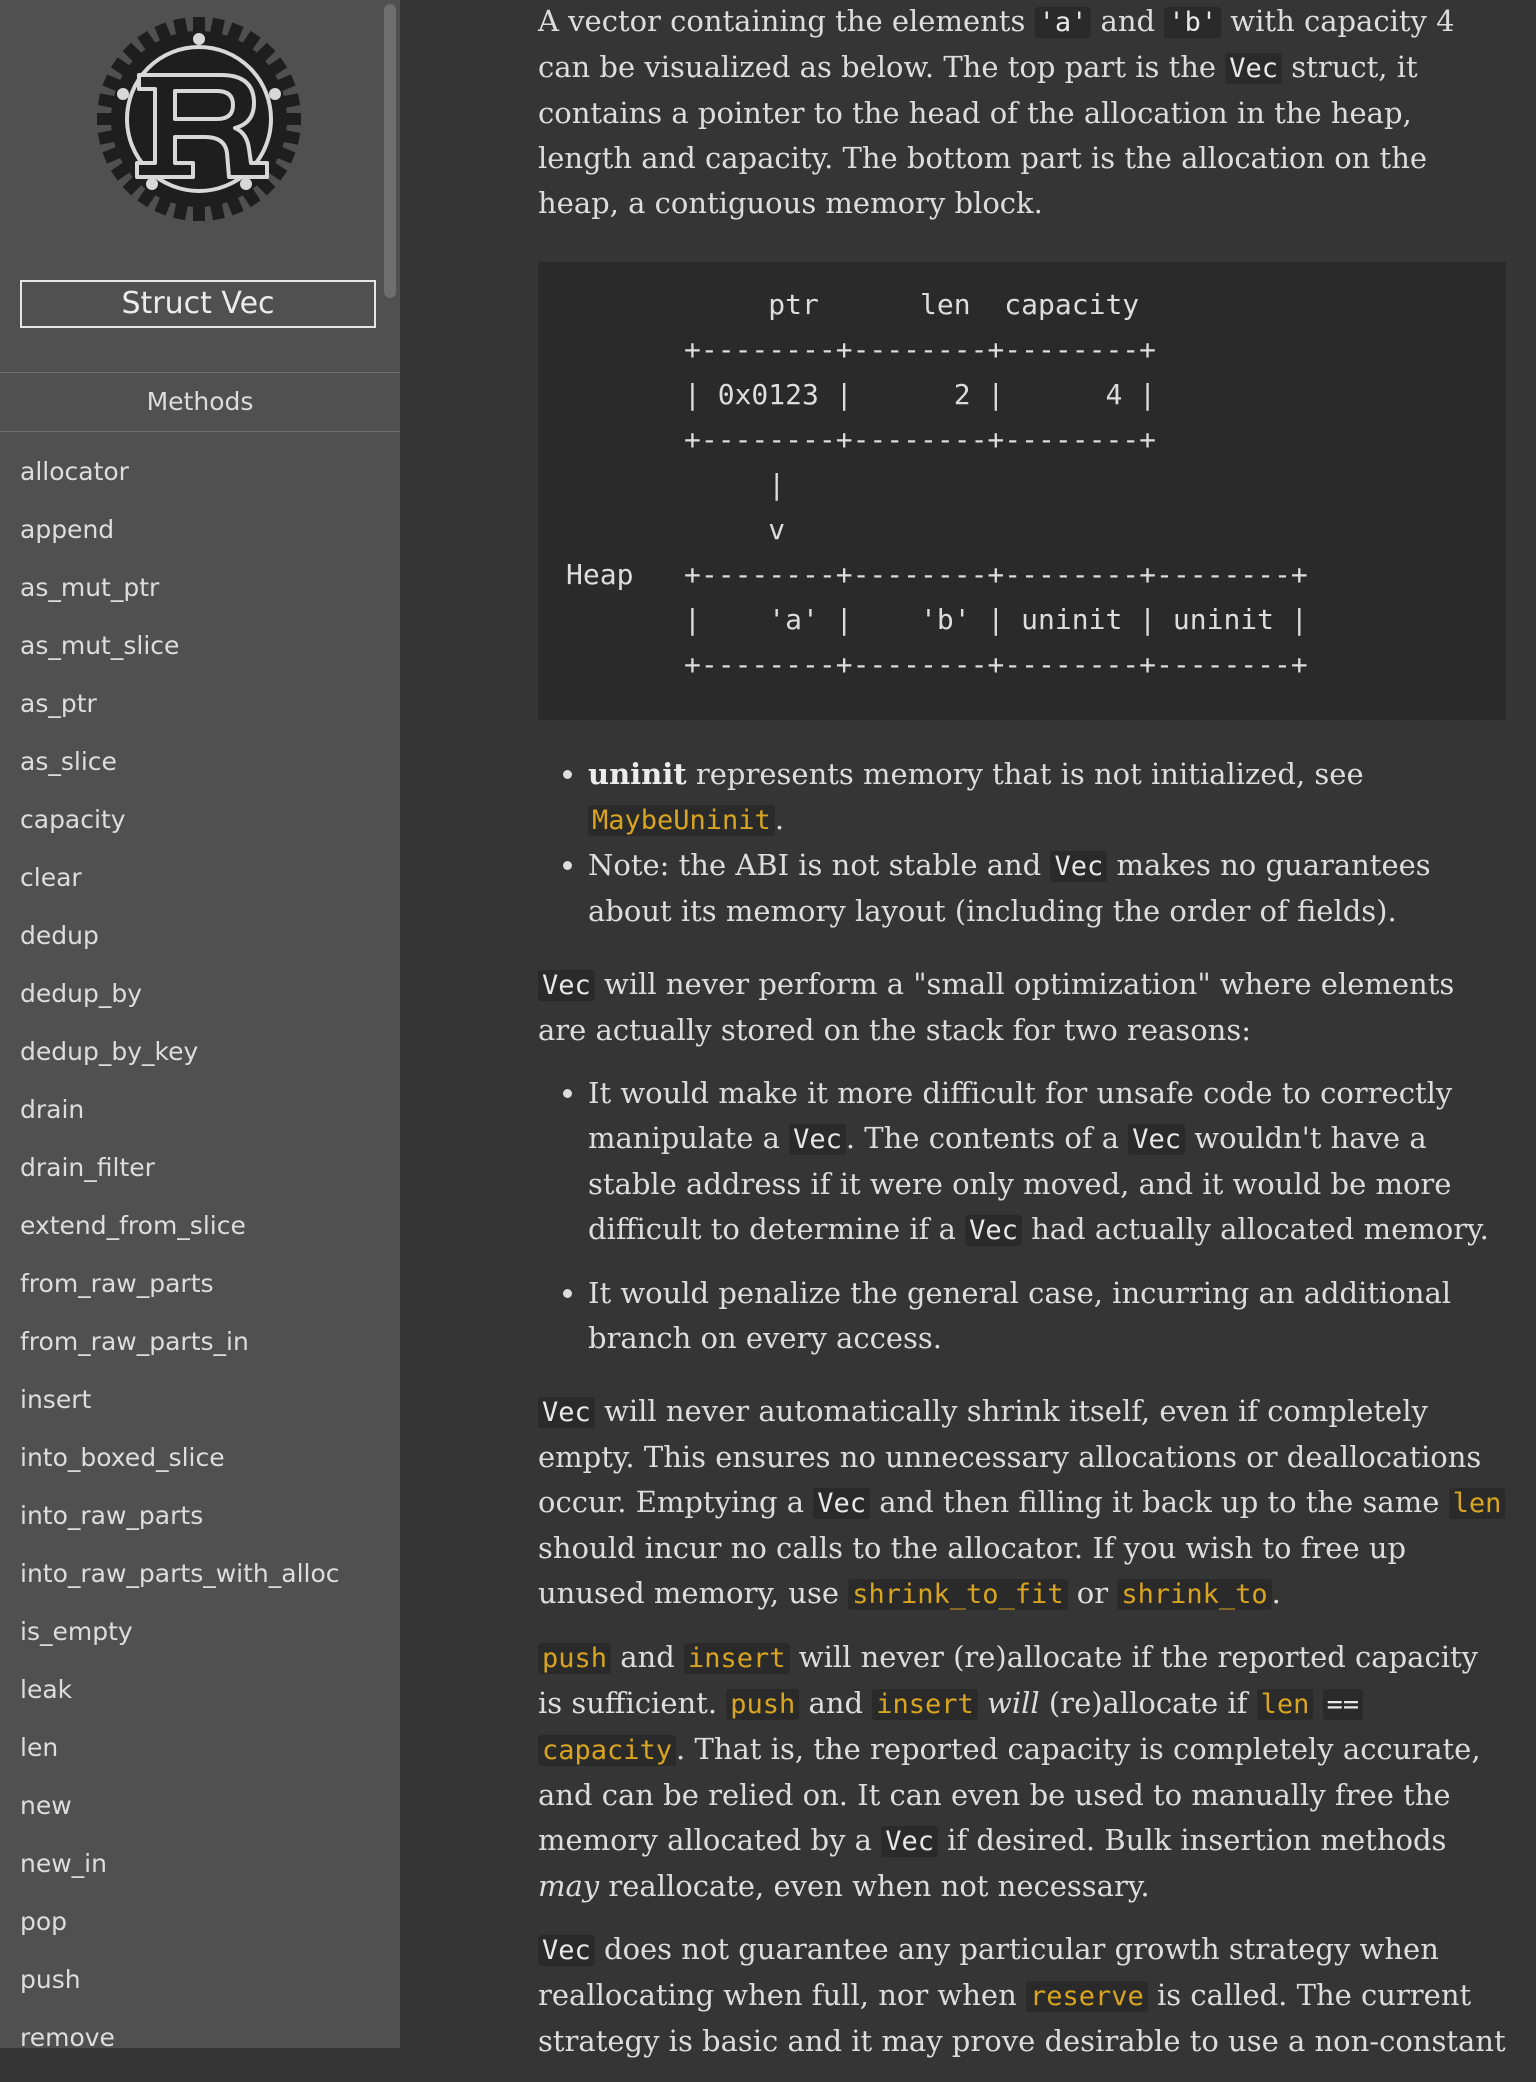 Image resolution: width=1536 pixels, height=2082 pixels. I want to click on method-link-is-empty: is_empty, so click(180, 1632).